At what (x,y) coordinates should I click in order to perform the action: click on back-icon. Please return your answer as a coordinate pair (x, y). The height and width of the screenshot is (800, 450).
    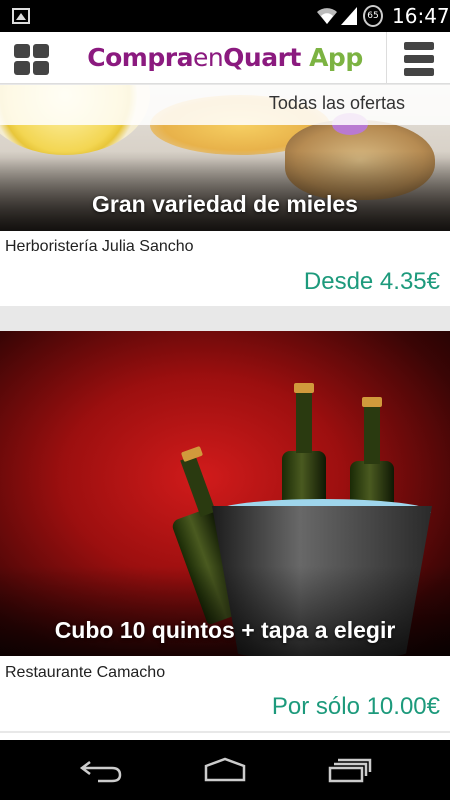
    Looking at the image, I should click on (101, 770).